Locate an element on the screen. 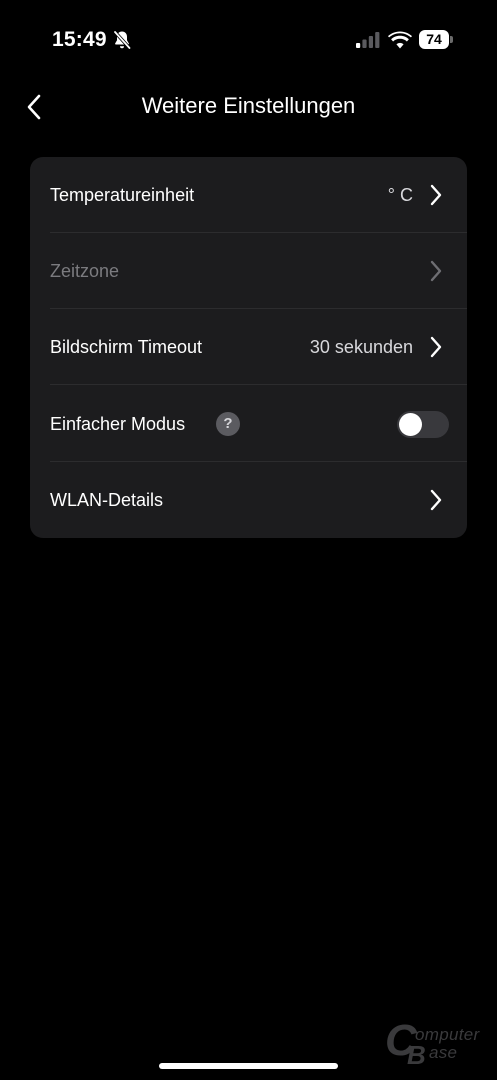 This screenshot has height=1080, width=497. watermark-line1: omputer is located at coordinates (447, 1034).